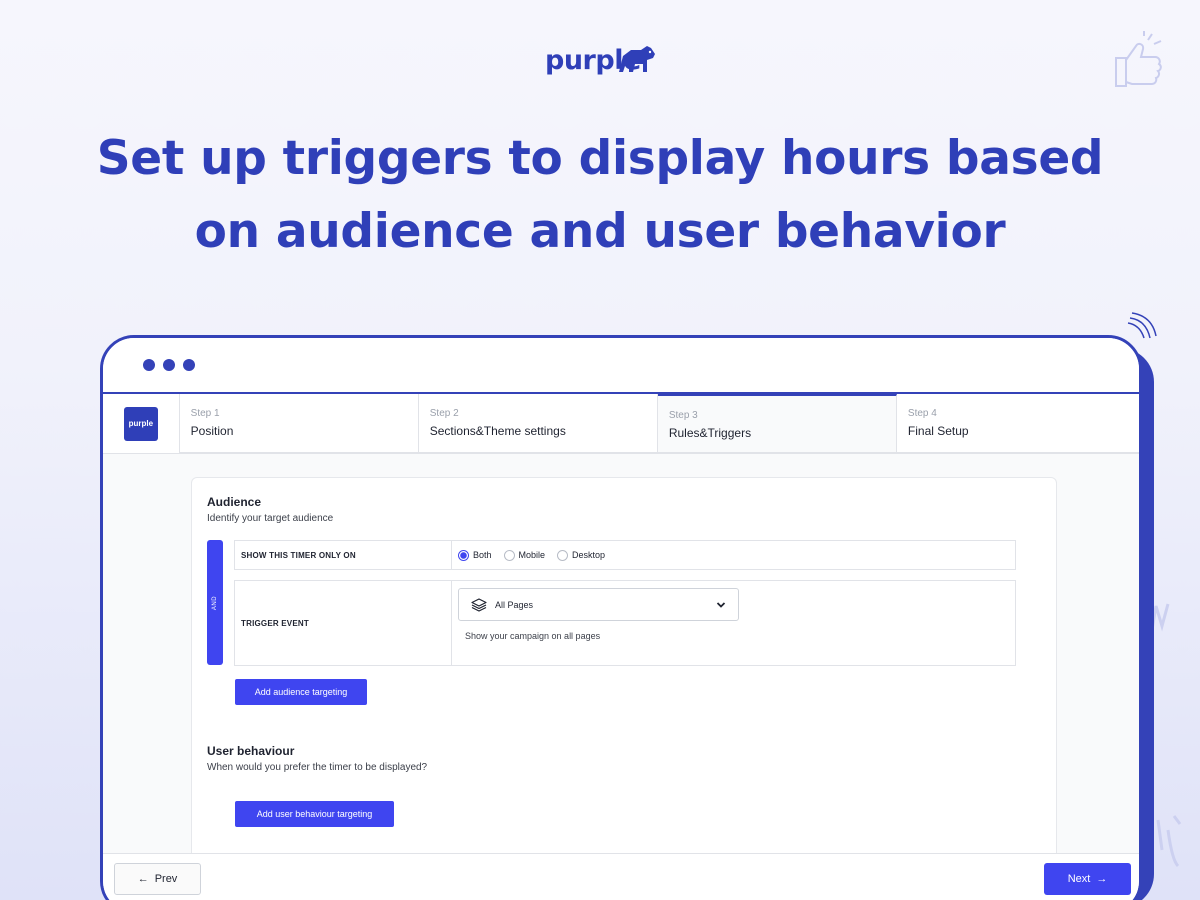 The image size is (1200, 900). I want to click on radio-label: Mobile, so click(532, 555).